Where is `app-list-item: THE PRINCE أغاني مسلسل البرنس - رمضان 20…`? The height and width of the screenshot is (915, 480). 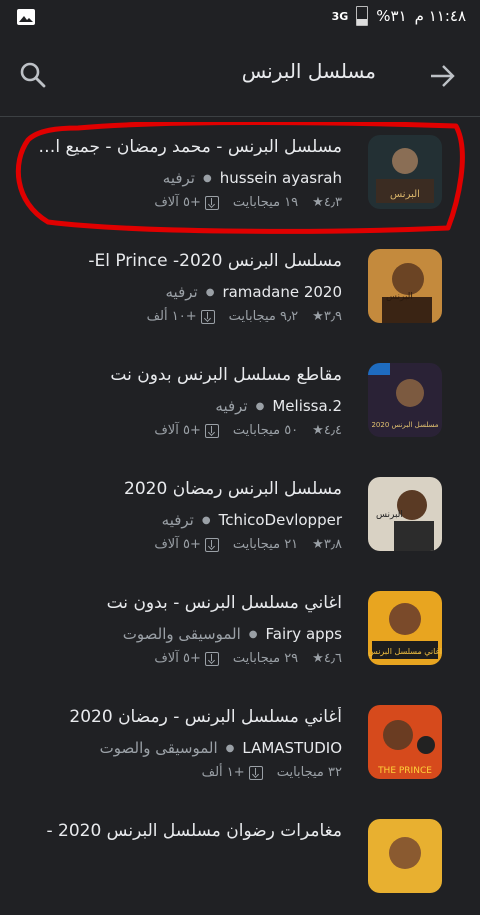
app-list-item: THE PRINCE أغاني مسلسل البرنس - رمضان 20… is located at coordinates (240, 744).